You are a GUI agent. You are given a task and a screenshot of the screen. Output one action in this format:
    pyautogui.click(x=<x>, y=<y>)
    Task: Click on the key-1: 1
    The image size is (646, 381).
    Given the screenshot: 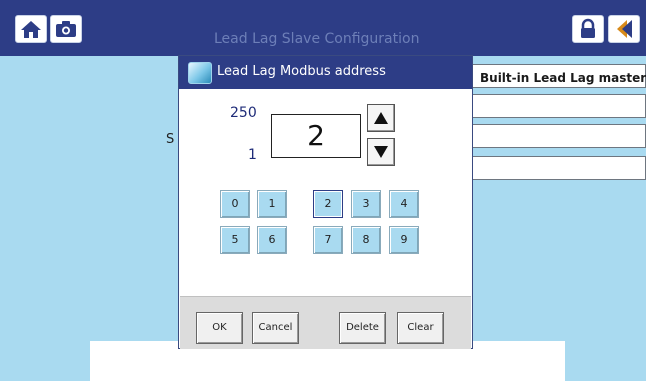 What is the action you would take?
    pyautogui.click(x=272, y=204)
    